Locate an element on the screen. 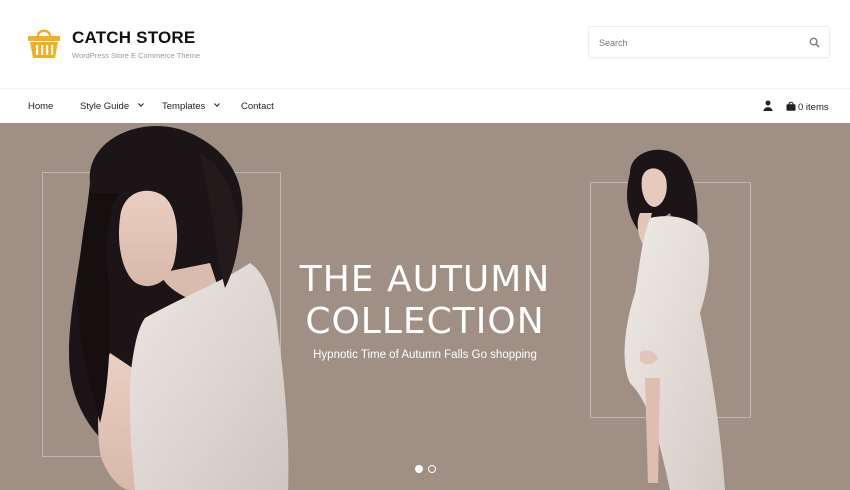  nav-item-label: Contact is located at coordinates (257, 106).